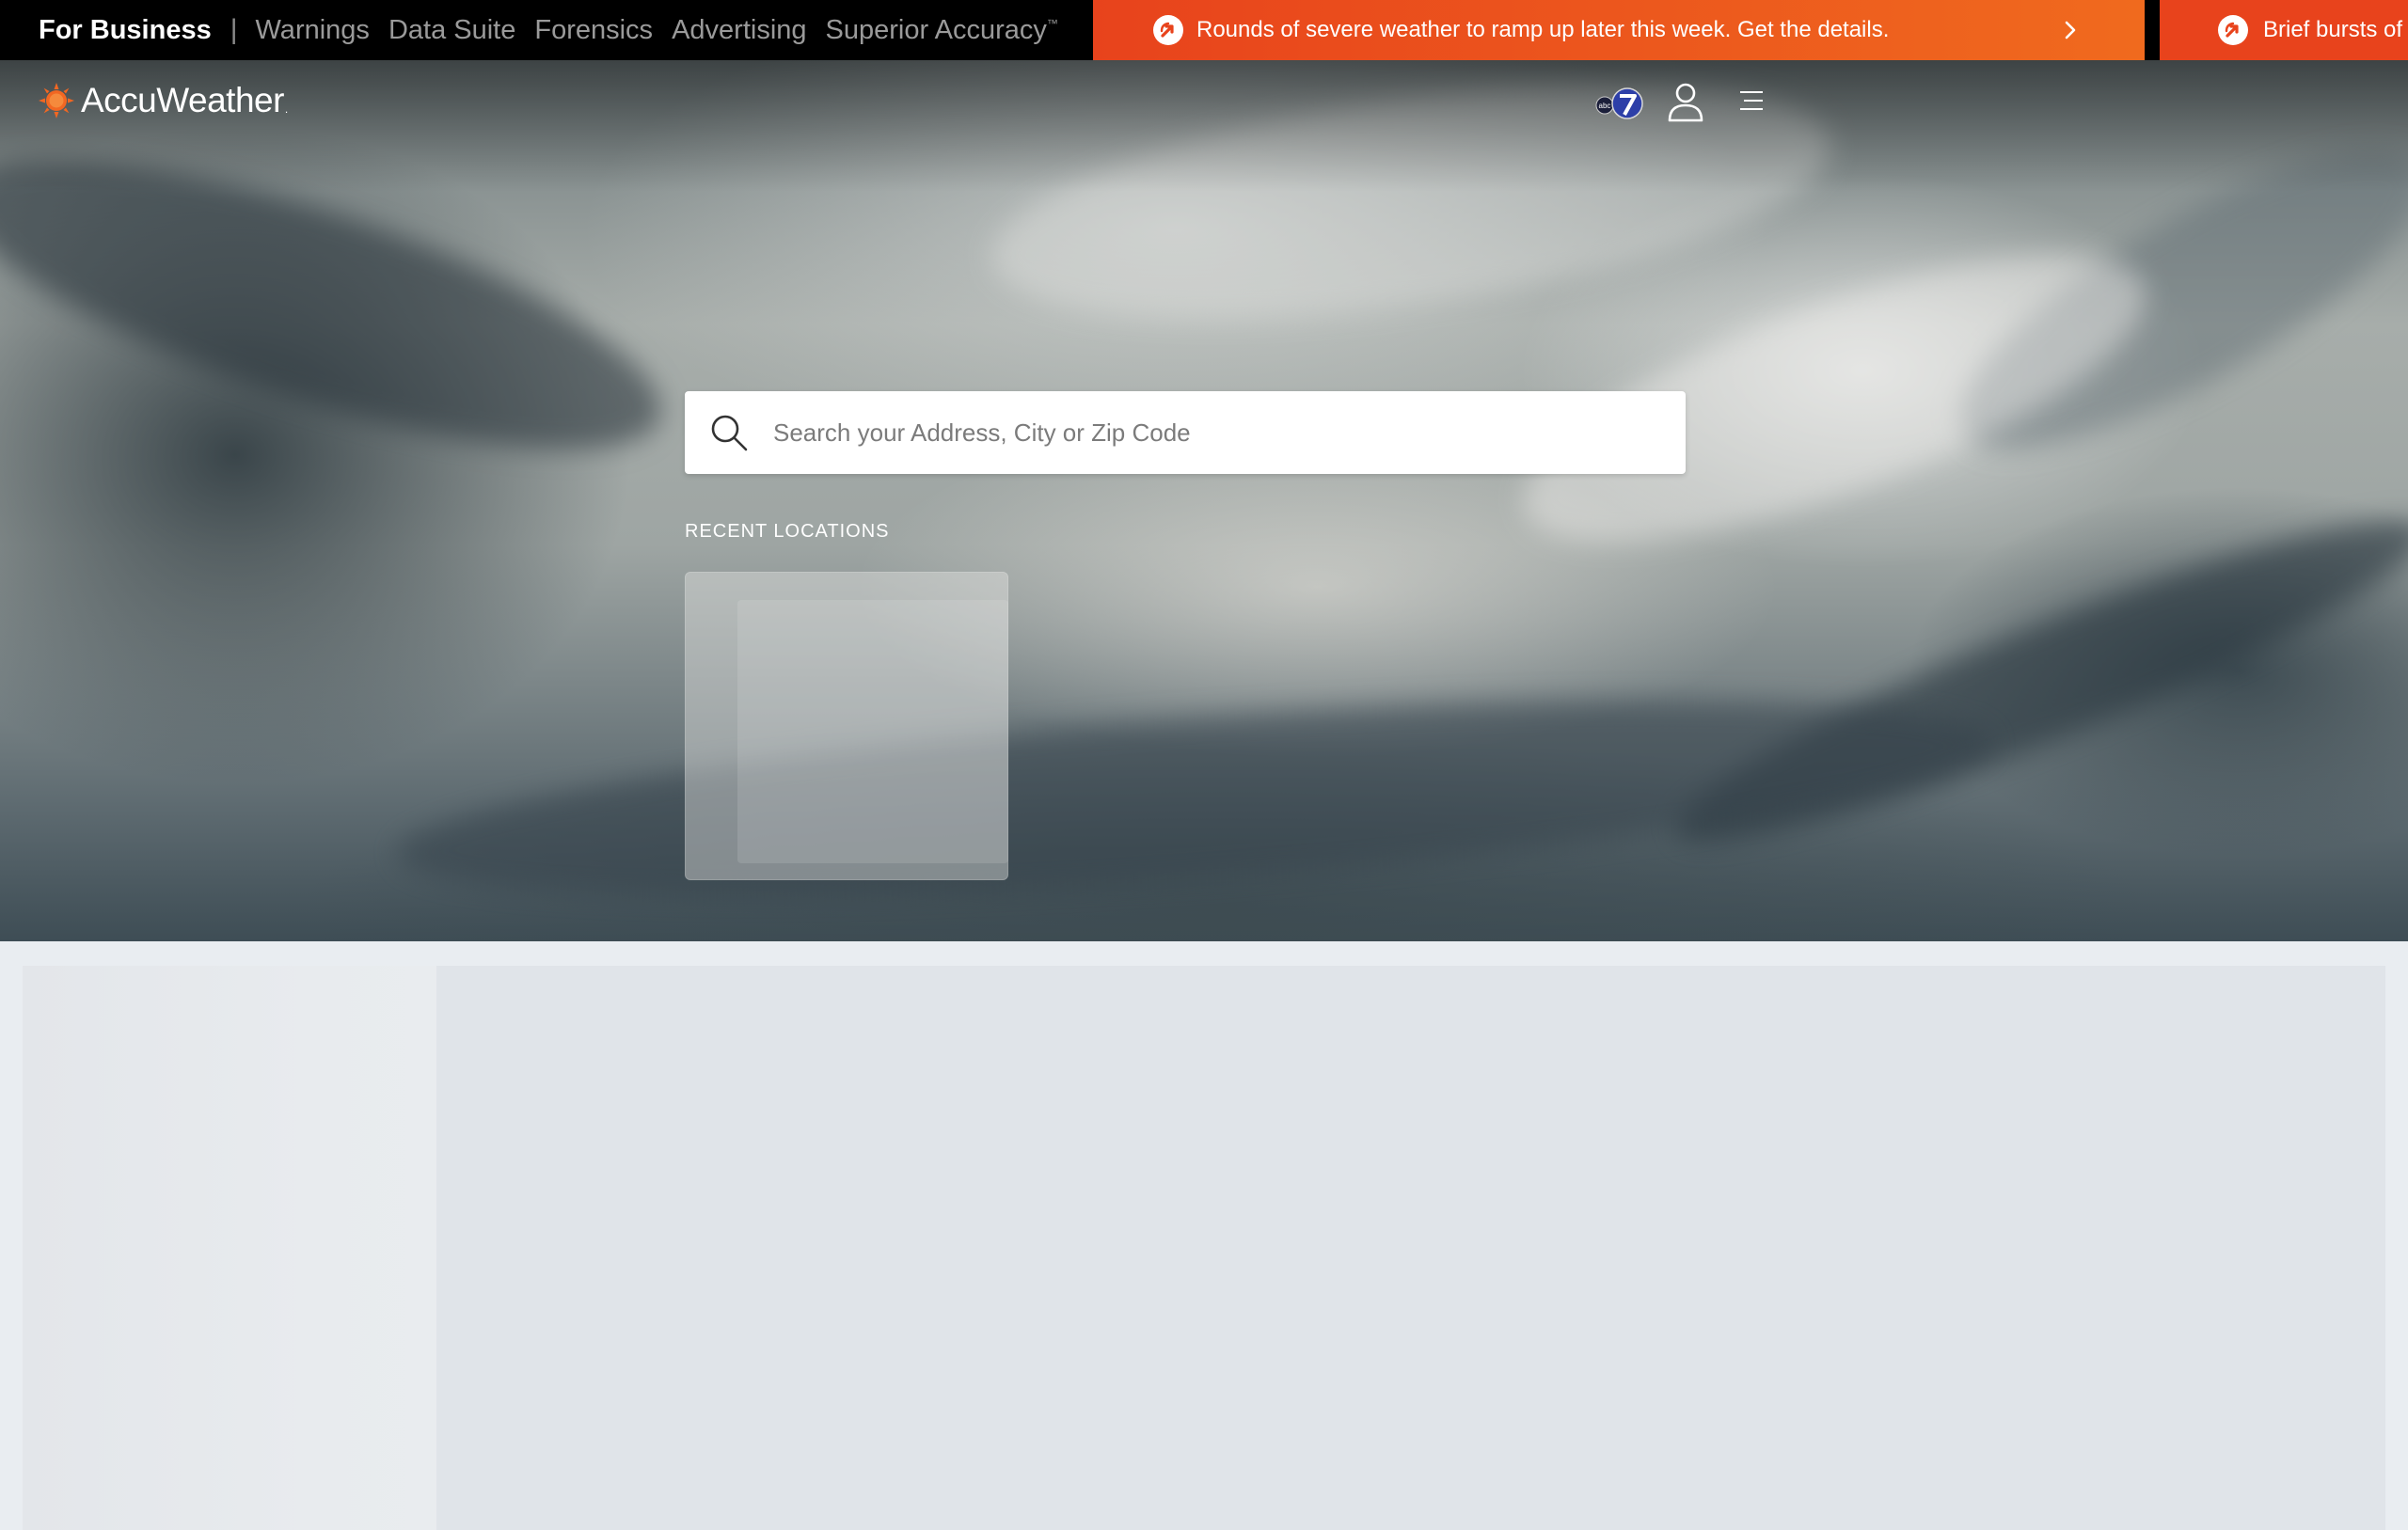 The image size is (2408, 1530). I want to click on user-icon, so click(1685, 104).